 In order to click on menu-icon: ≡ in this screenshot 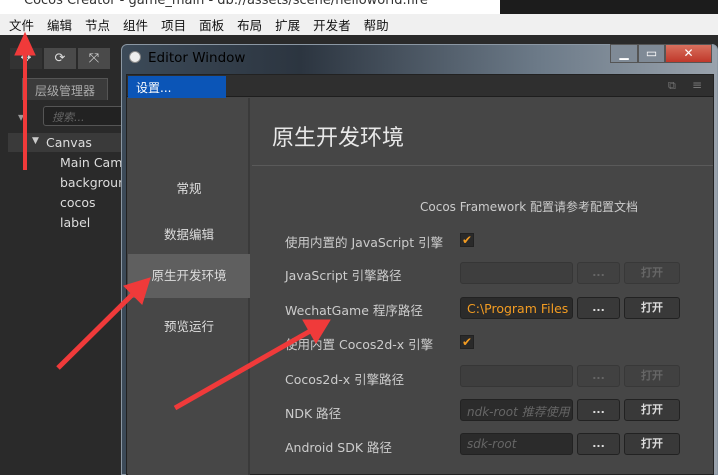, I will do `click(697, 85)`.